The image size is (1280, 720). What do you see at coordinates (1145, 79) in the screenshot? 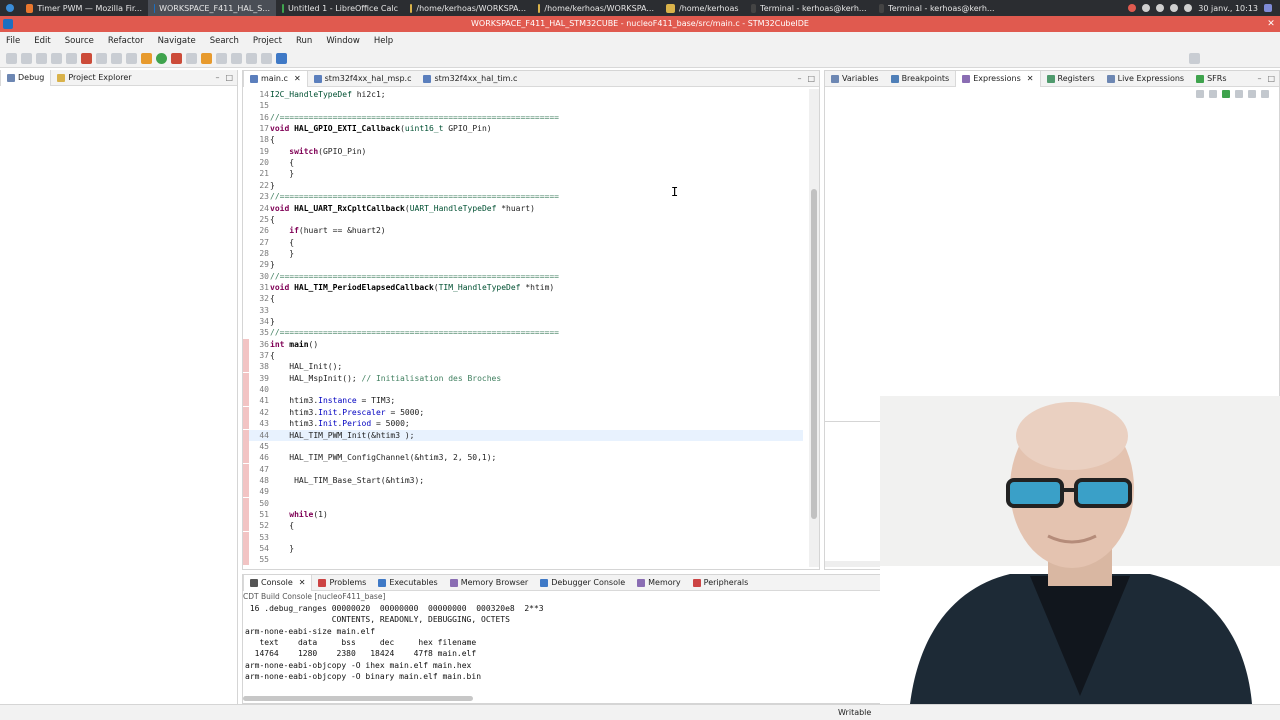
I see `right-panel-tab: Live Expressions` at bounding box center [1145, 79].